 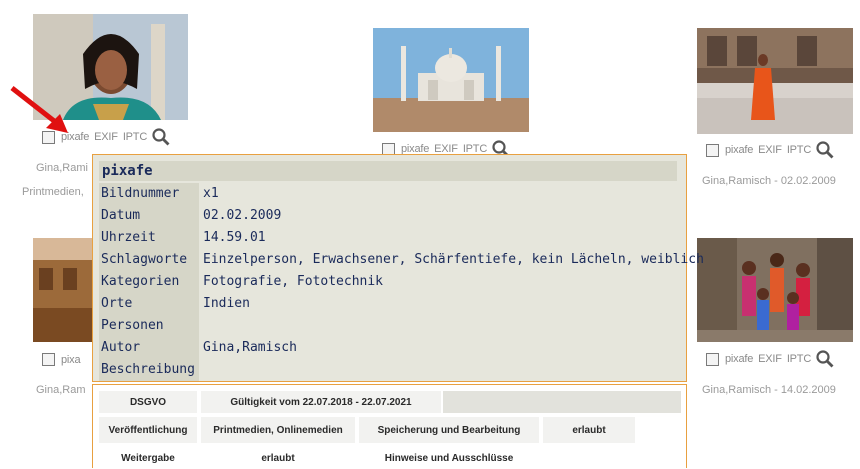 I want to click on metadata-row: Personen, so click(x=401, y=326).